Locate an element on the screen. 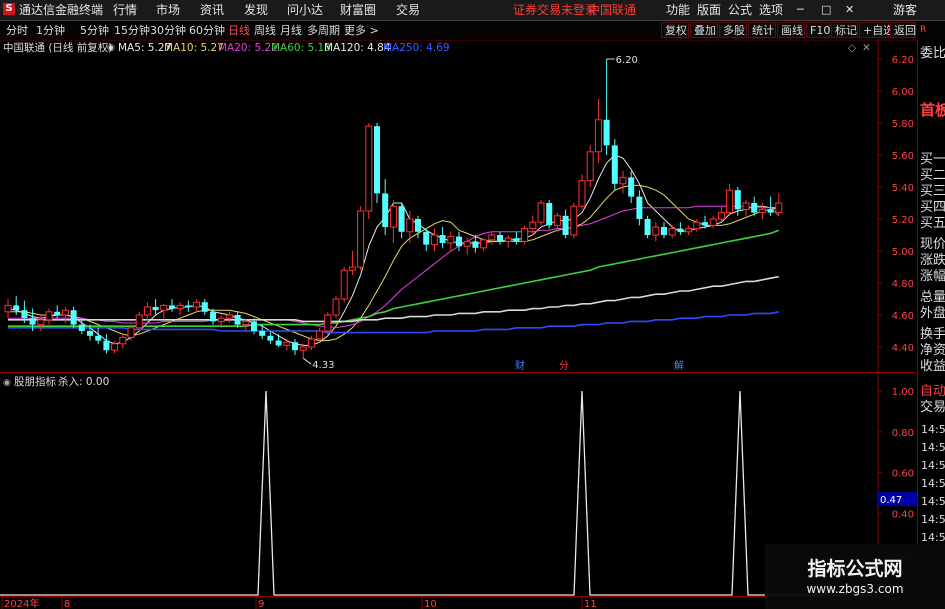  sub-axis: 1.000.800.600.400.200.47 is located at coordinates (897, 474).